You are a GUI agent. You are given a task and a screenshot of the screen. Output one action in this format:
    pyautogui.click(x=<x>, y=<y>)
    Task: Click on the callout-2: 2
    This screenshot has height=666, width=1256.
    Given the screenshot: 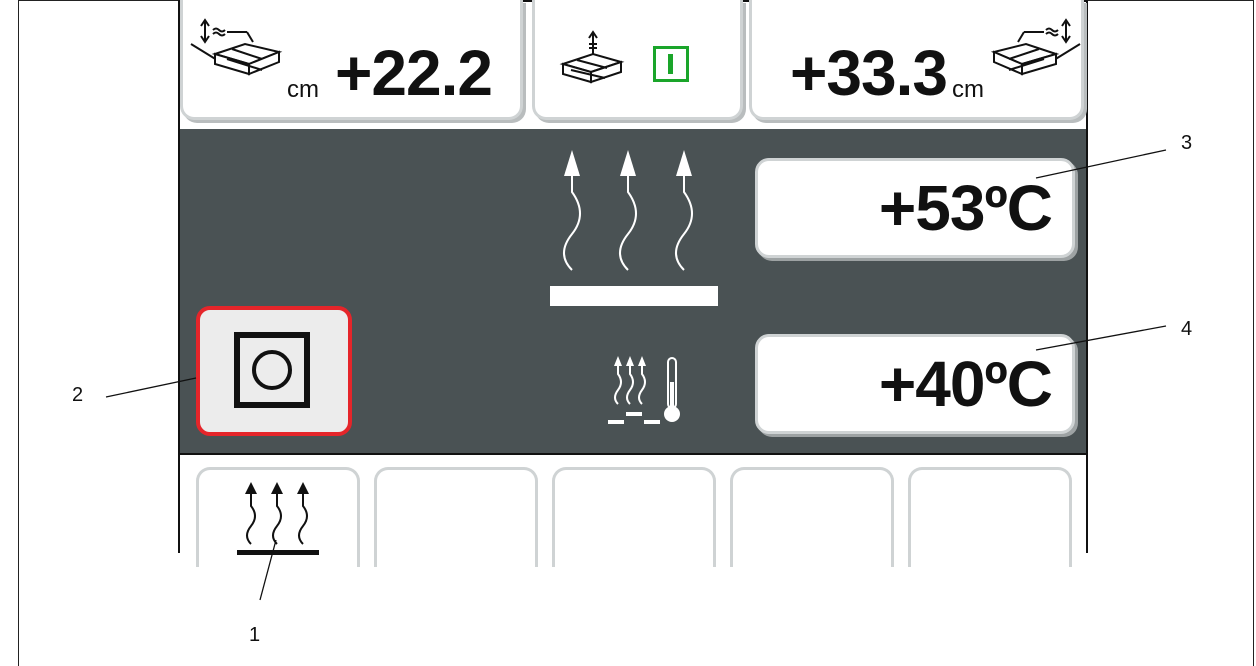 What is the action you would take?
    pyautogui.click(x=78, y=395)
    